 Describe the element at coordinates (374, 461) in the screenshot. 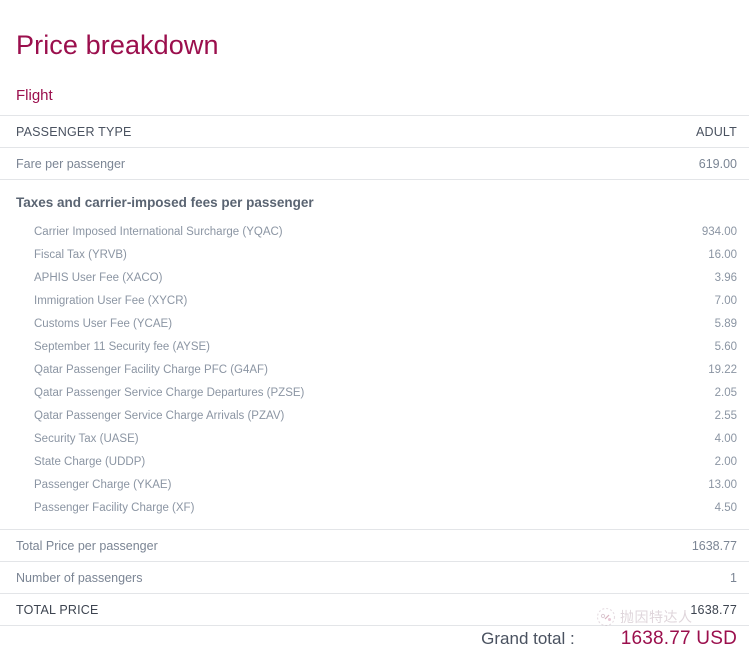

I see `tax-row: State Charge (UDDP) 2.00` at that location.